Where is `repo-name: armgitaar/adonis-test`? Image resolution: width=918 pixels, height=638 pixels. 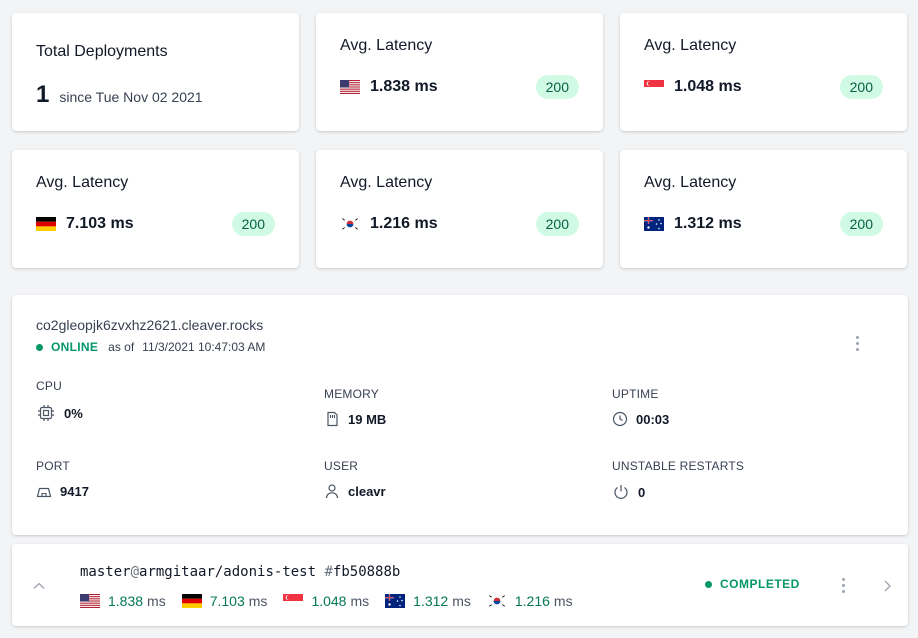 repo-name: armgitaar/adonis-test is located at coordinates (228, 572).